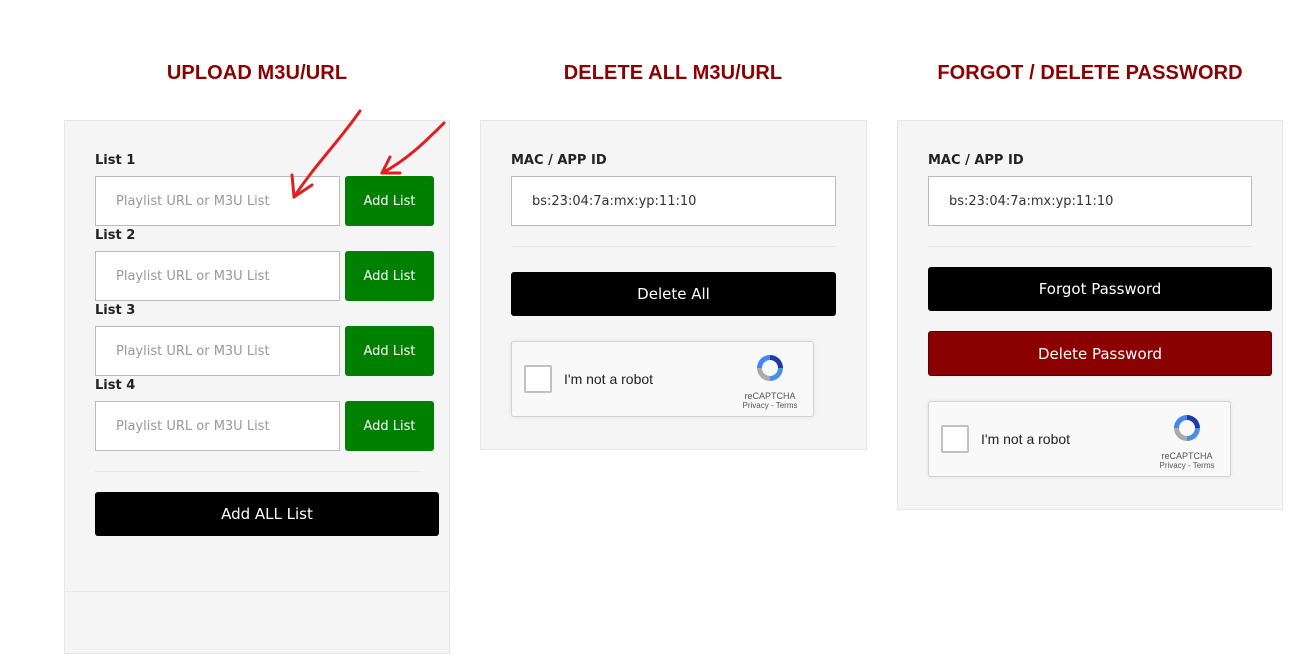  What do you see at coordinates (1090, 73) in the screenshot?
I see `password-title: FORGOT / DELETE PASSWORD` at bounding box center [1090, 73].